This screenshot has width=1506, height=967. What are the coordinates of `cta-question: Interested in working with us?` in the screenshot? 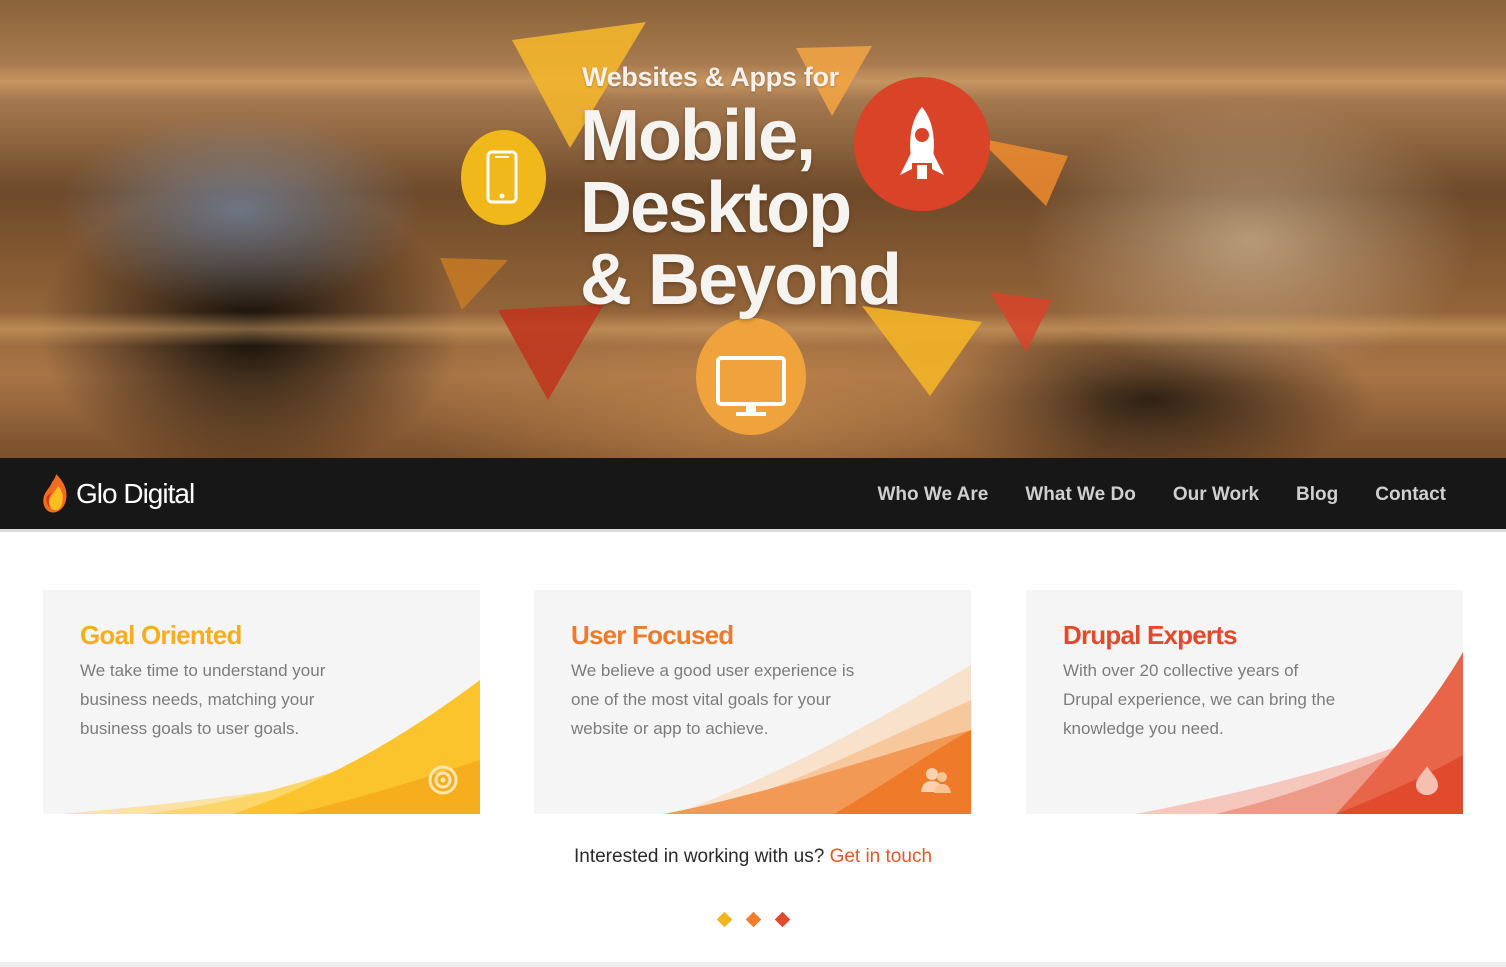 It's located at (699, 856).